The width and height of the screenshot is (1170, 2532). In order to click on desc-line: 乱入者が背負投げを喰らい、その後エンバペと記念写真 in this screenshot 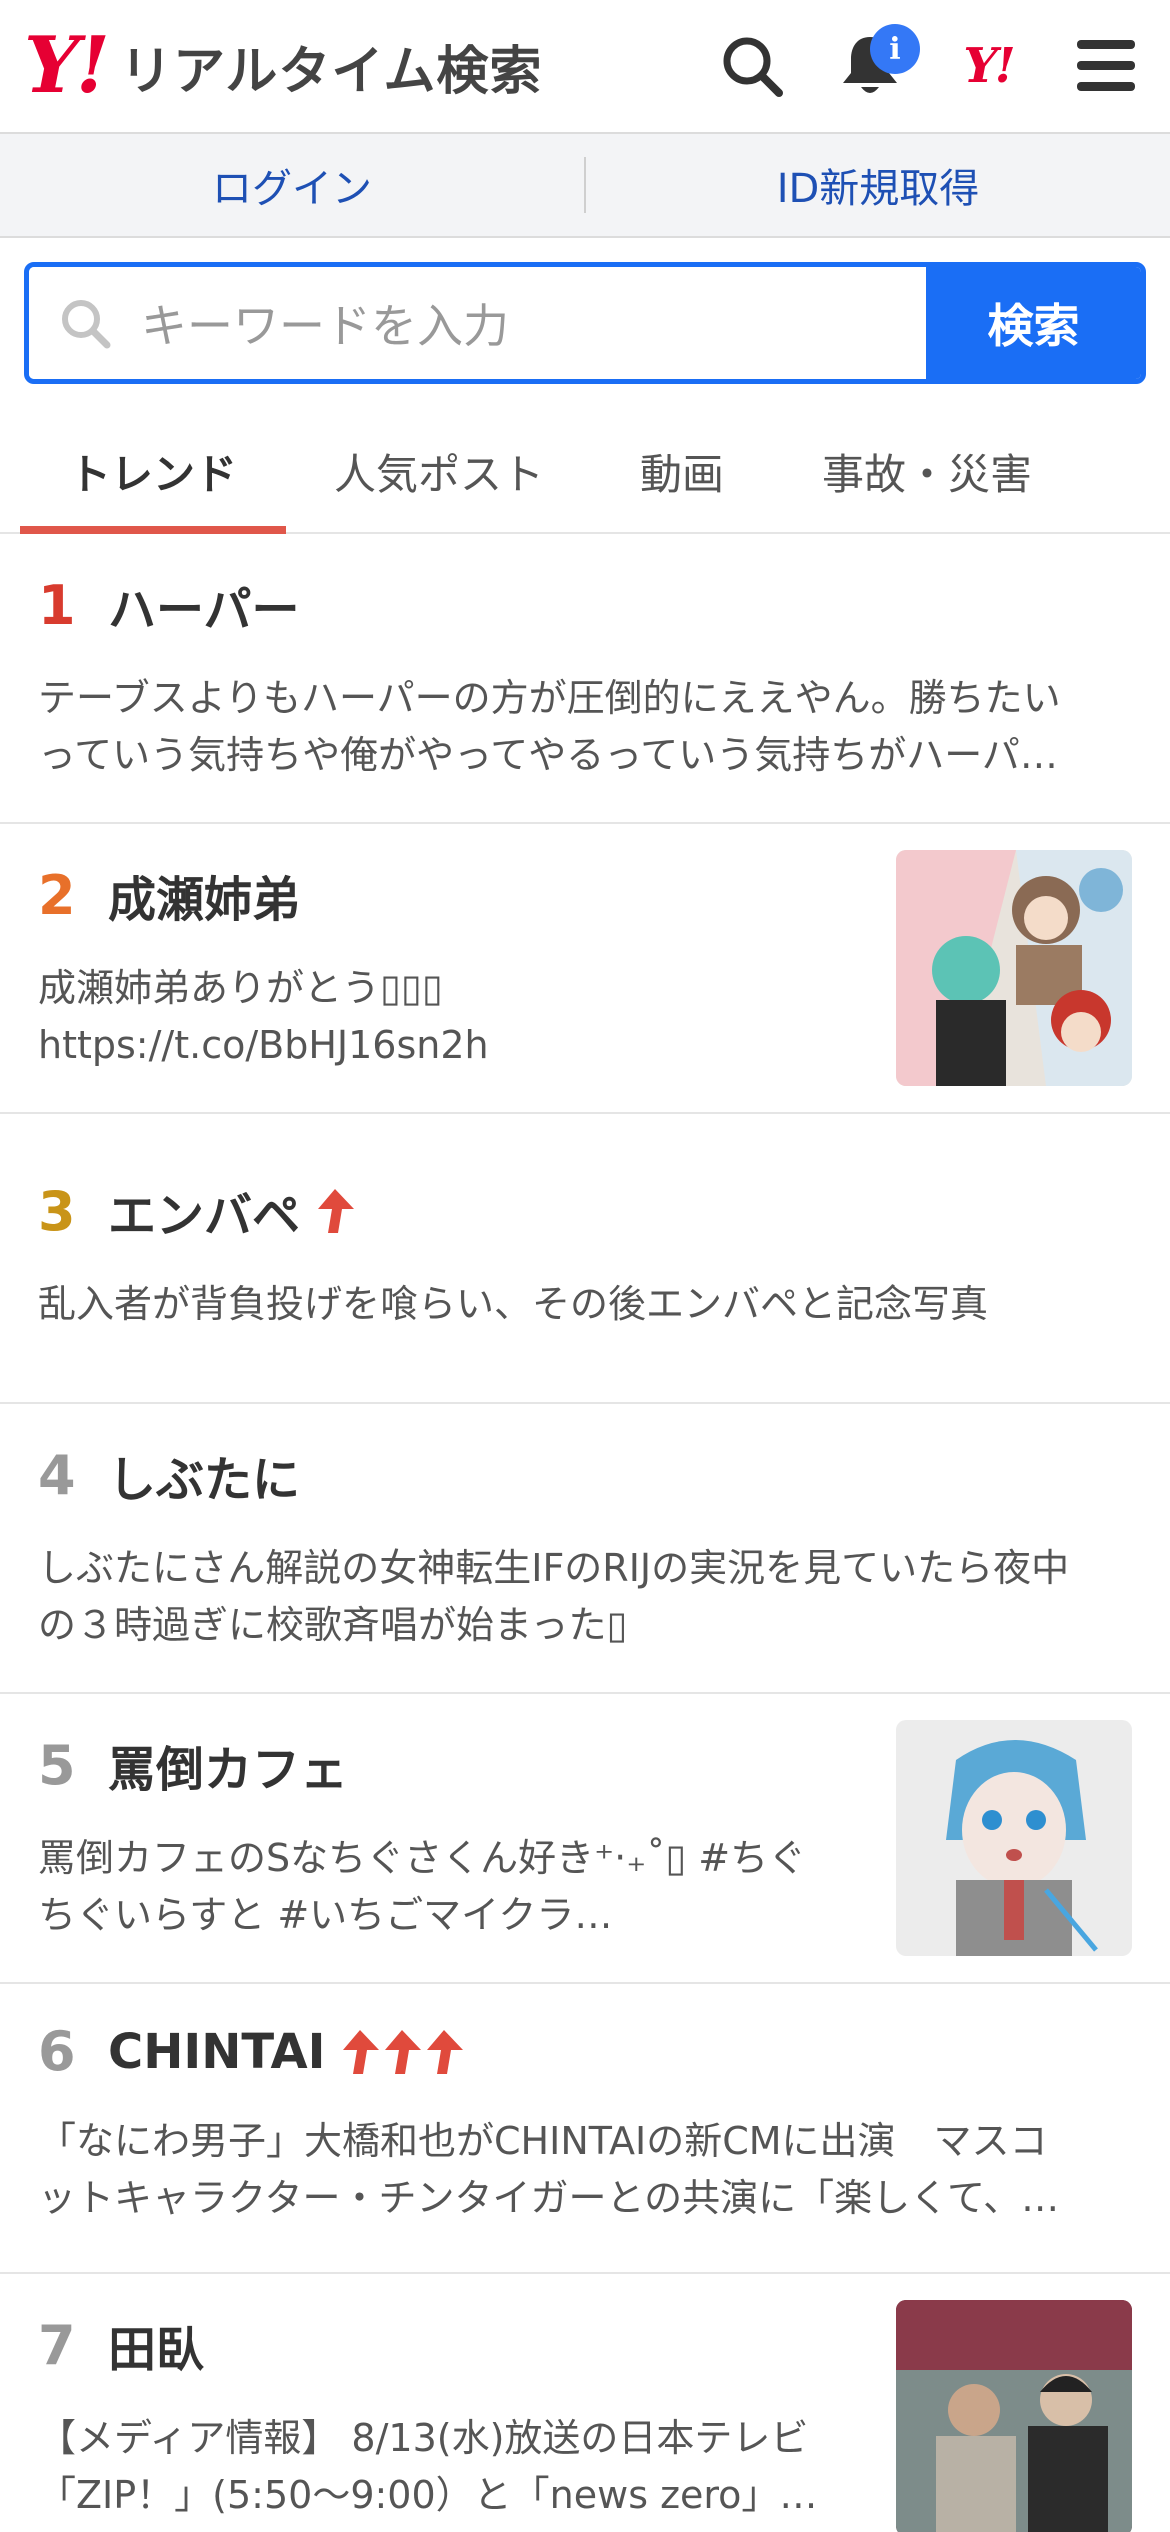, I will do `click(513, 1304)`.